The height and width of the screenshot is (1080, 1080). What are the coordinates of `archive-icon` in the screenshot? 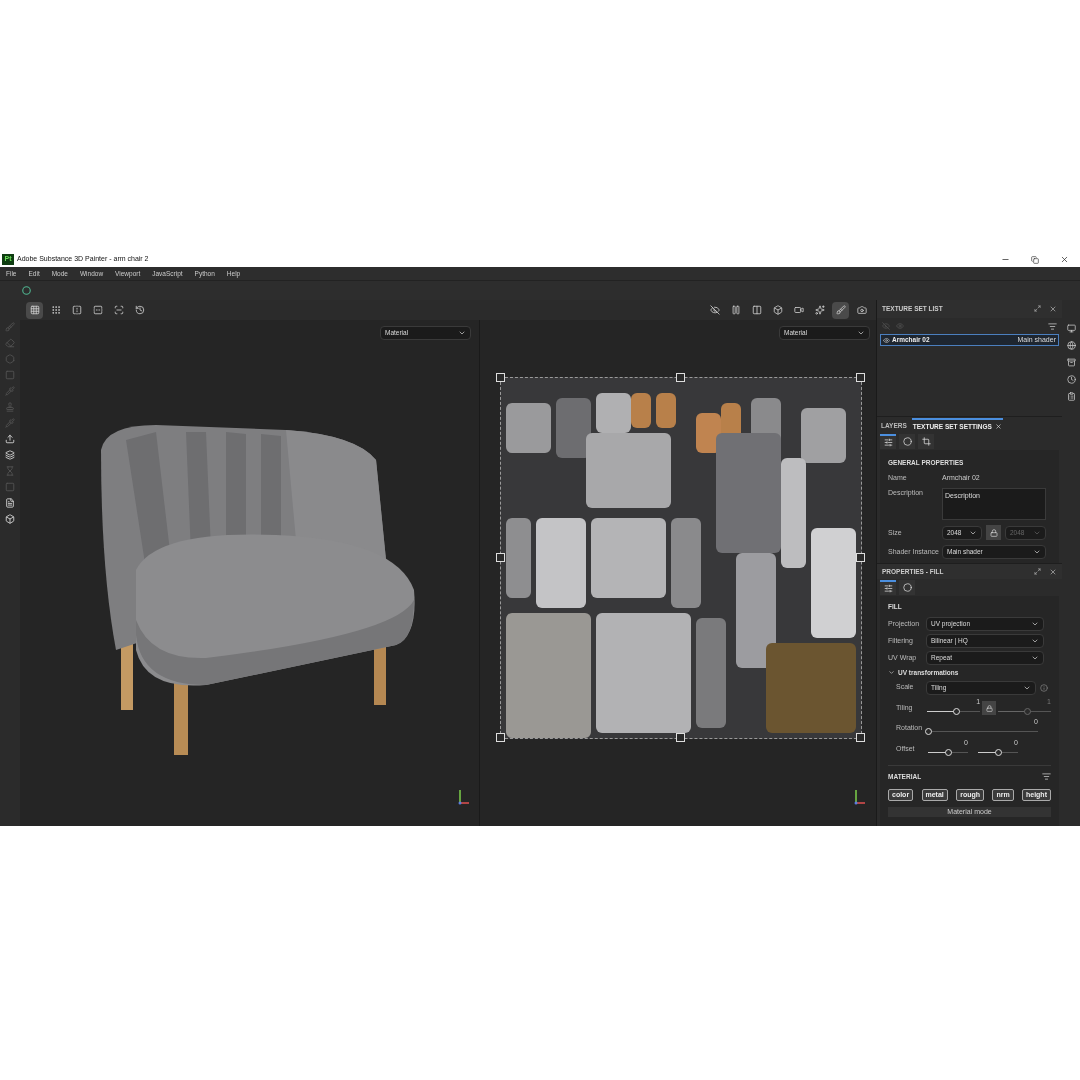 It's located at (1071, 362).